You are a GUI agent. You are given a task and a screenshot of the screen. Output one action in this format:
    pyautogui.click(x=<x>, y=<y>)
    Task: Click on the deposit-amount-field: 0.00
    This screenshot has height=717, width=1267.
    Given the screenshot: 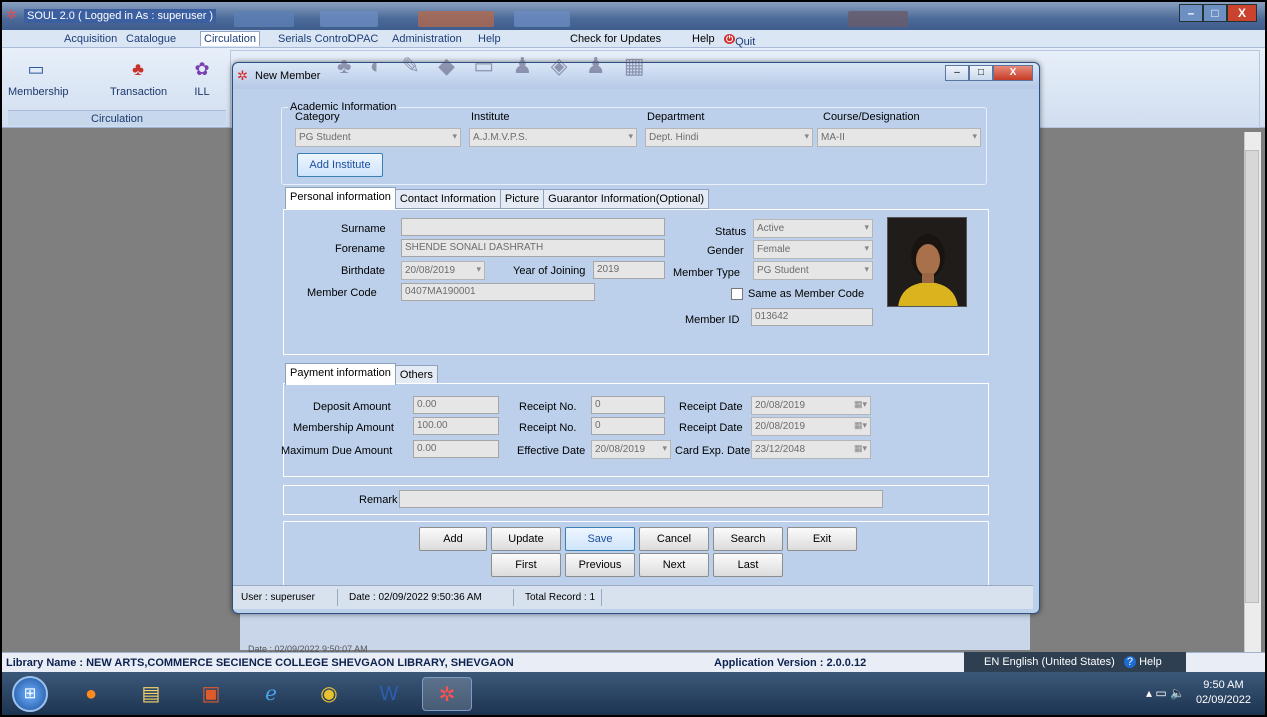 What is the action you would take?
    pyautogui.click(x=456, y=405)
    